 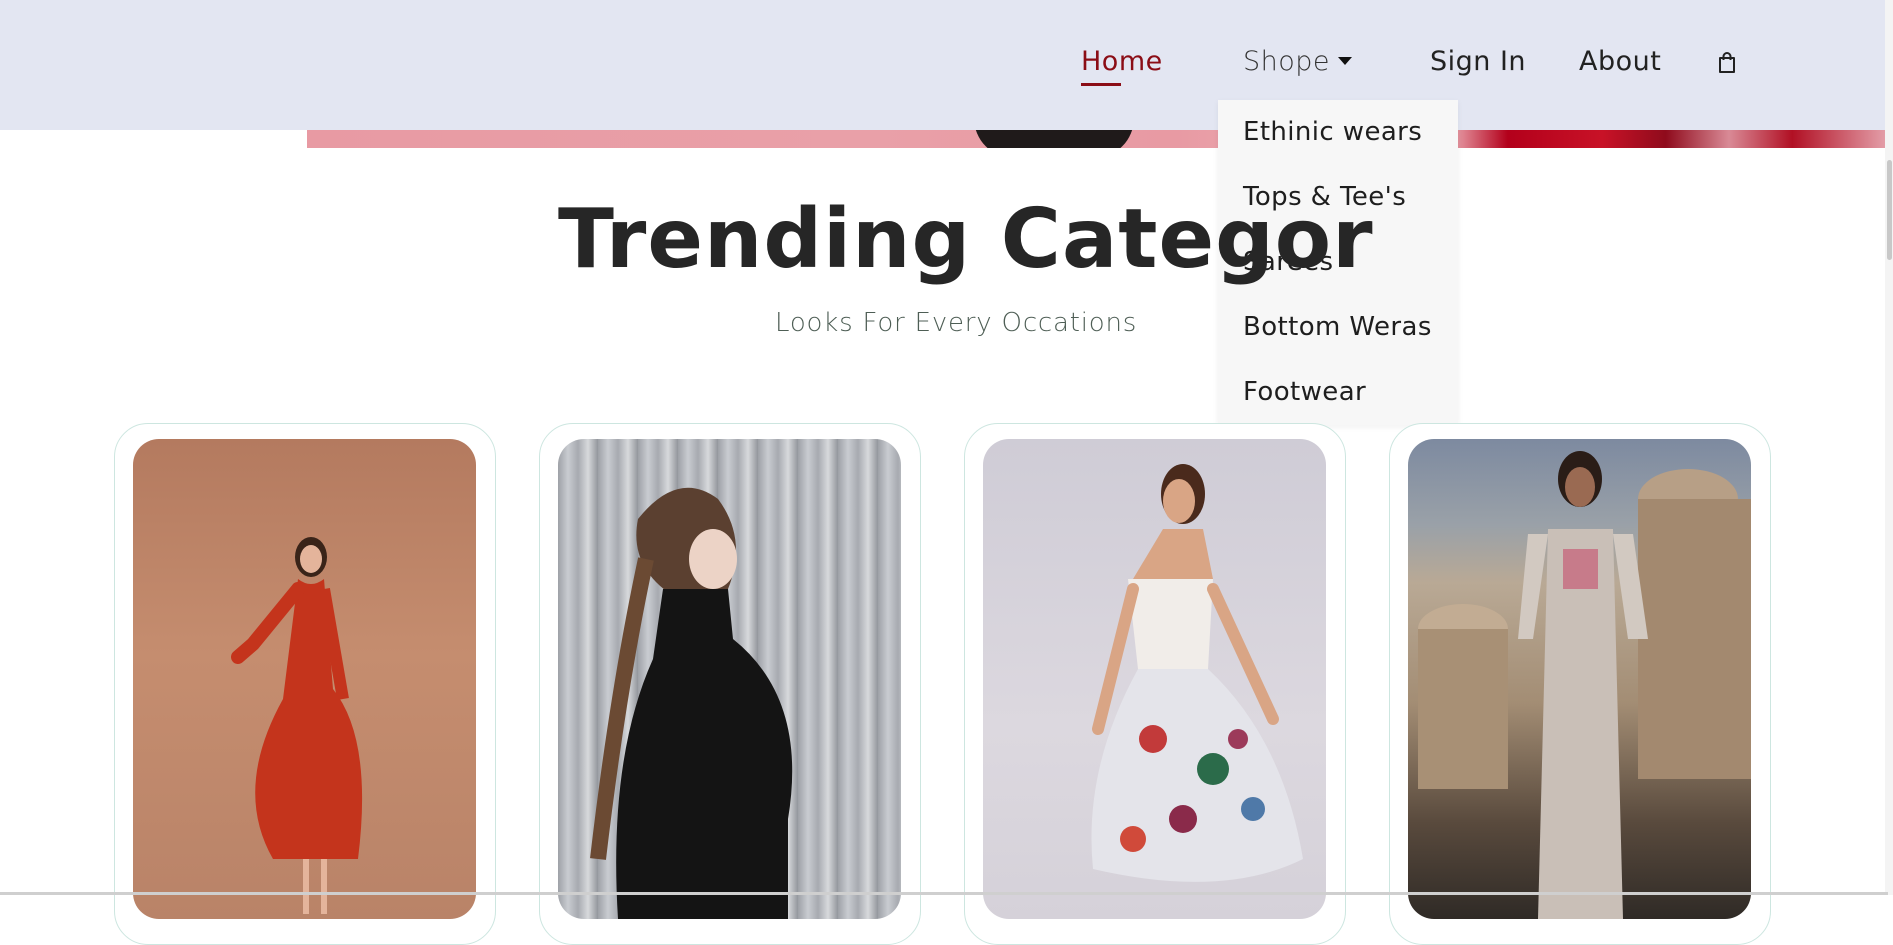 I want to click on navbar: Home Shope Sign In About, so click(x=944, y=65).